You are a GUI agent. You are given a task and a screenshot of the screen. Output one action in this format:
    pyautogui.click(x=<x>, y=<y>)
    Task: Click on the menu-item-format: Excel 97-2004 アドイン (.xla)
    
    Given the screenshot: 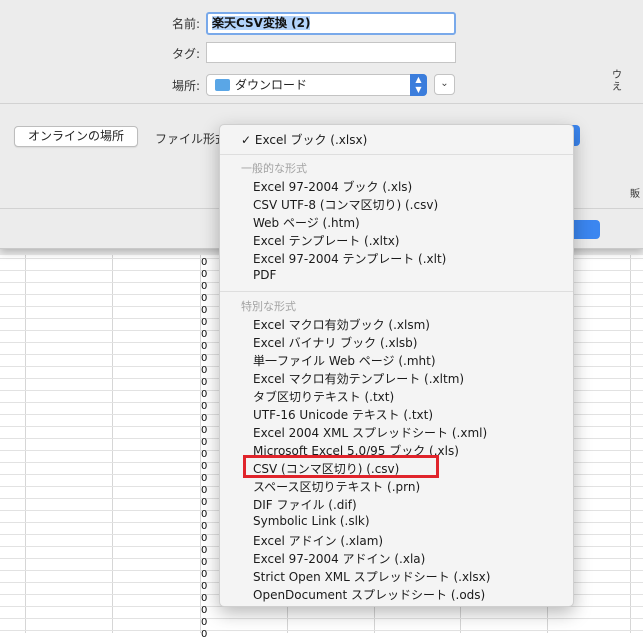 What is the action you would take?
    pyautogui.click(x=339, y=558)
    